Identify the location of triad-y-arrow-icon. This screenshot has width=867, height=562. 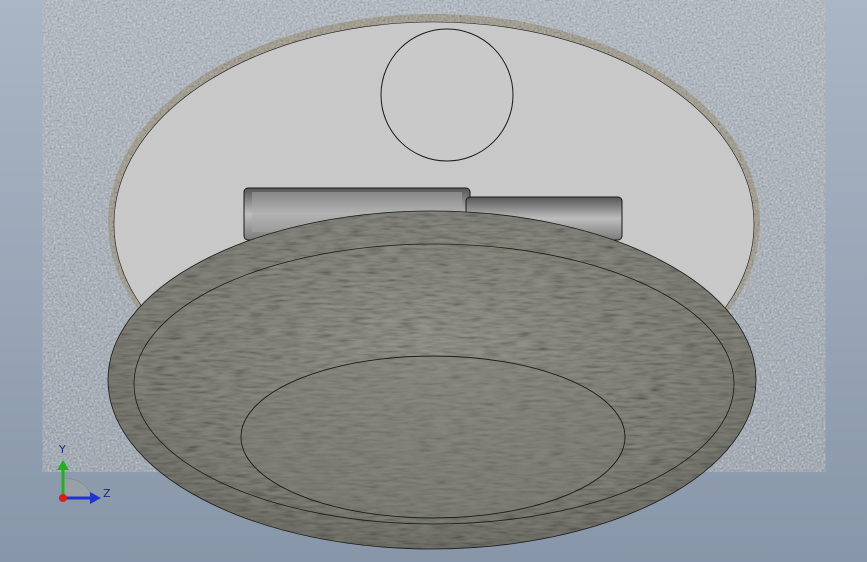
(63, 465).